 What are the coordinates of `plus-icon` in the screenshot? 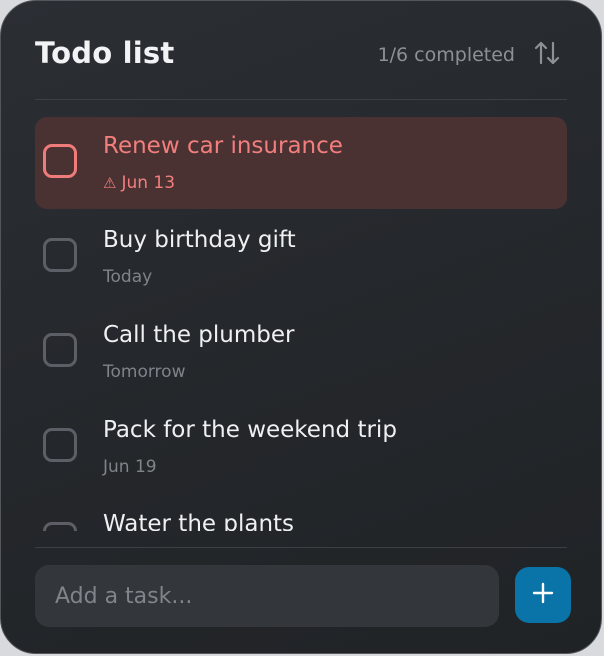 It's located at (543, 595).